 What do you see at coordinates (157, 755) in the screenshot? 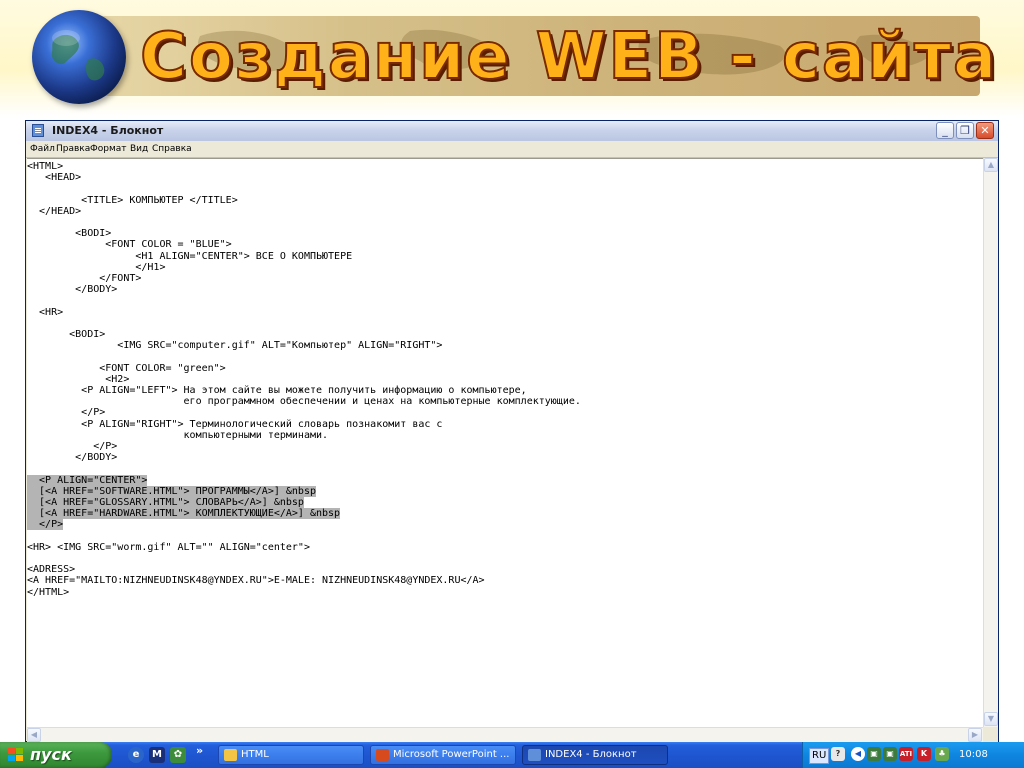
I see `mail-quicklaunch-icon: M` at bounding box center [157, 755].